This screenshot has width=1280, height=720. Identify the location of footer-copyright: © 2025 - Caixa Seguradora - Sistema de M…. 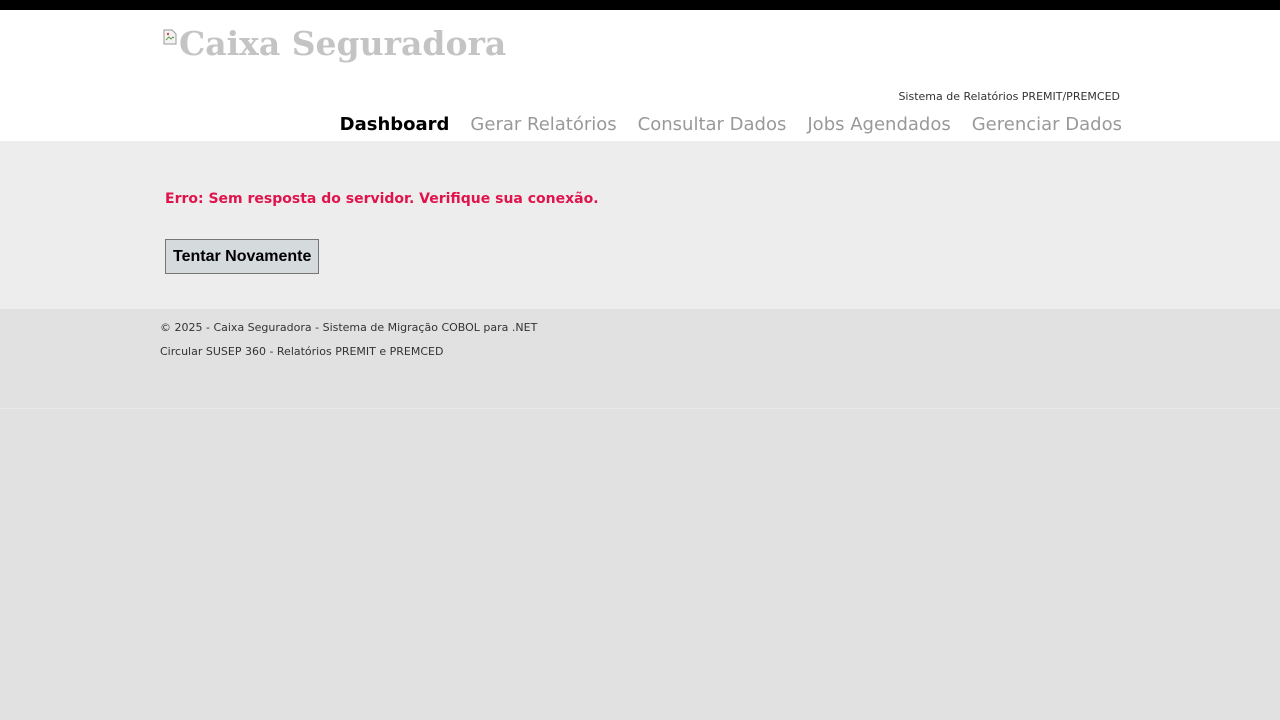
(349, 327).